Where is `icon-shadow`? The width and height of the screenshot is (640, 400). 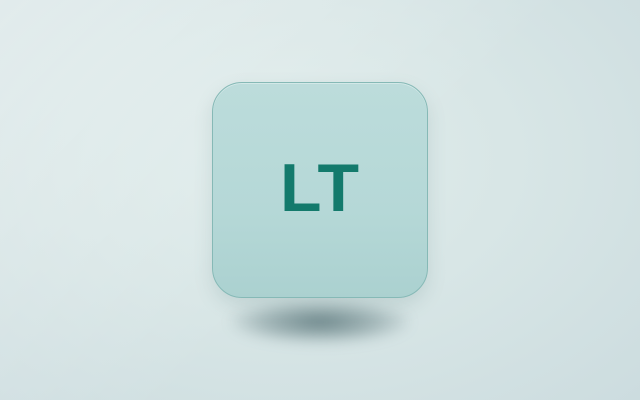
icon-shadow is located at coordinates (320, 322).